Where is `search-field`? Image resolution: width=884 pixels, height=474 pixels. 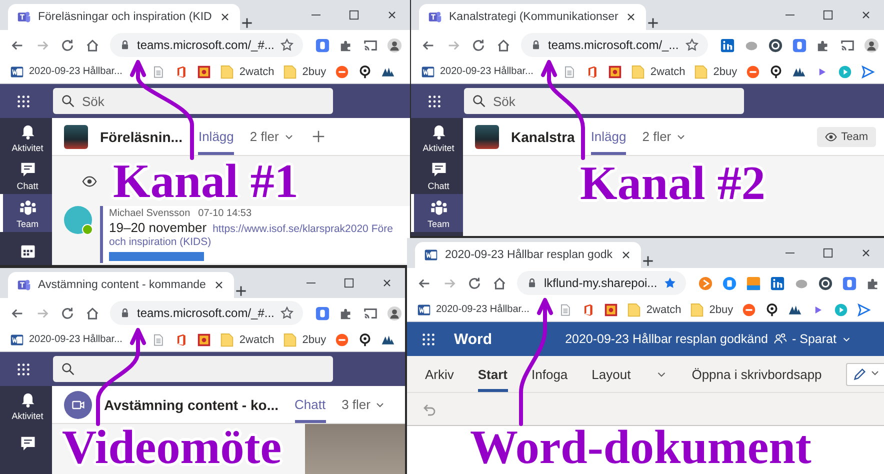 search-field is located at coordinates (193, 369).